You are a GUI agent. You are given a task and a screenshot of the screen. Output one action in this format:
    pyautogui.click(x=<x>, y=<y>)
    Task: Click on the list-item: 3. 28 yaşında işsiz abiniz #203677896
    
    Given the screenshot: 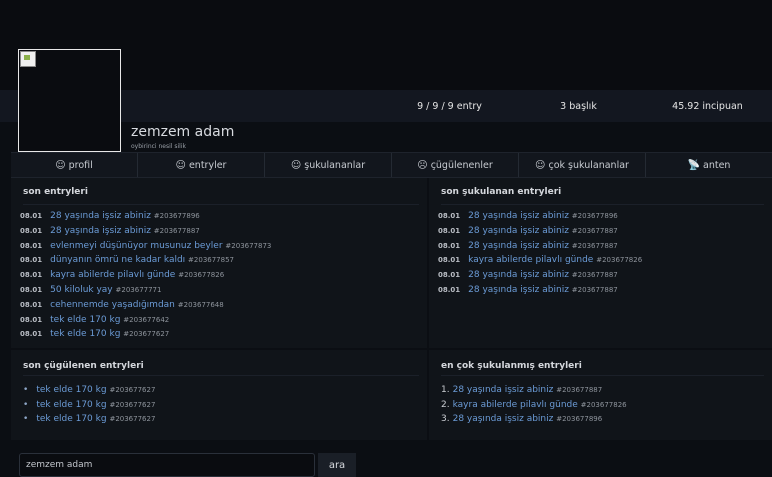 What is the action you would take?
    pyautogui.click(x=534, y=419)
    